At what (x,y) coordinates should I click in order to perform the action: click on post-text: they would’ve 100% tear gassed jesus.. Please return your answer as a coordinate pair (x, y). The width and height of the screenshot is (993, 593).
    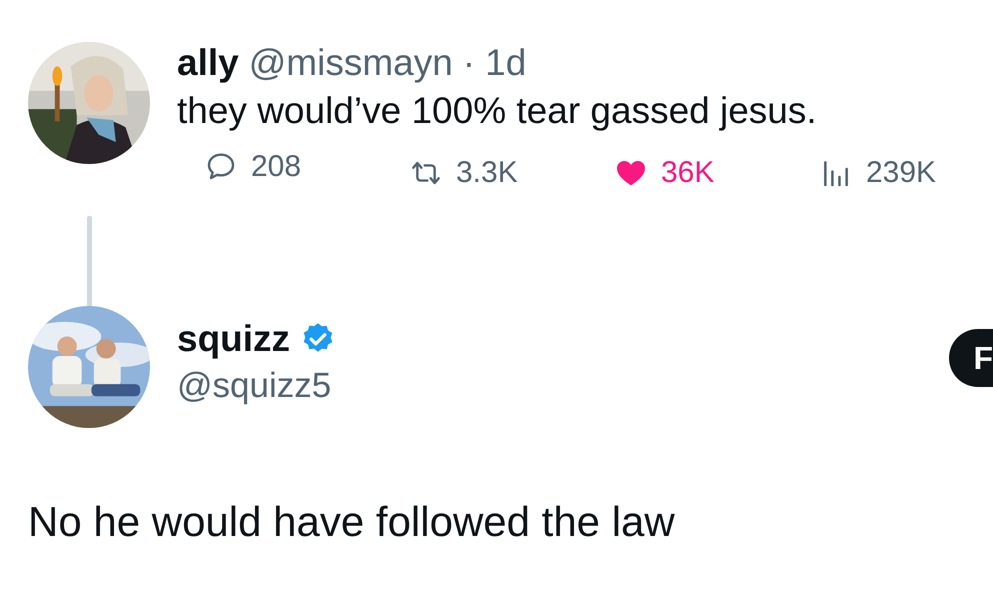
    Looking at the image, I should click on (497, 111).